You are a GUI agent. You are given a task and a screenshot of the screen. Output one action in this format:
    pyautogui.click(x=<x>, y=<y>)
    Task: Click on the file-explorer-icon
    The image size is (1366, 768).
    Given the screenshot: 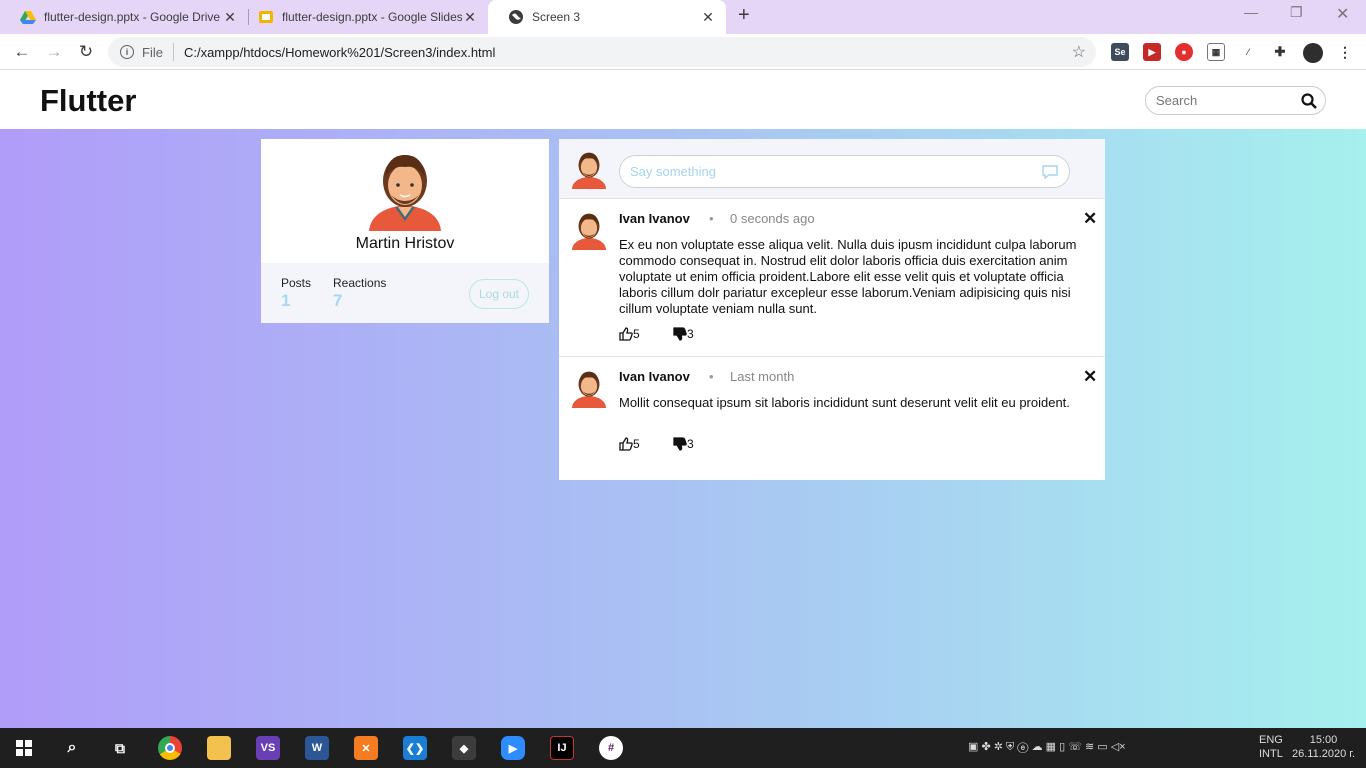 What is the action you would take?
    pyautogui.click(x=219, y=748)
    